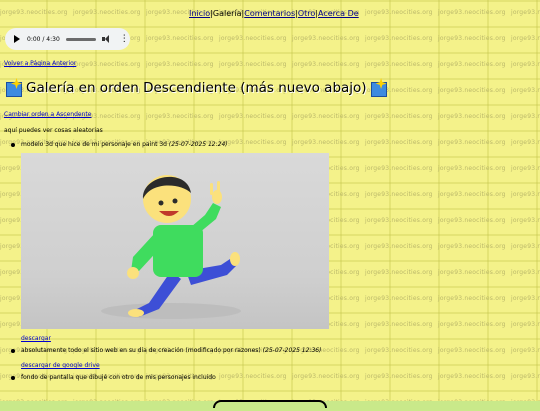 The width and height of the screenshot is (540, 411). Describe the element at coordinates (106, 39) in the screenshot. I see `volume-icon` at that location.